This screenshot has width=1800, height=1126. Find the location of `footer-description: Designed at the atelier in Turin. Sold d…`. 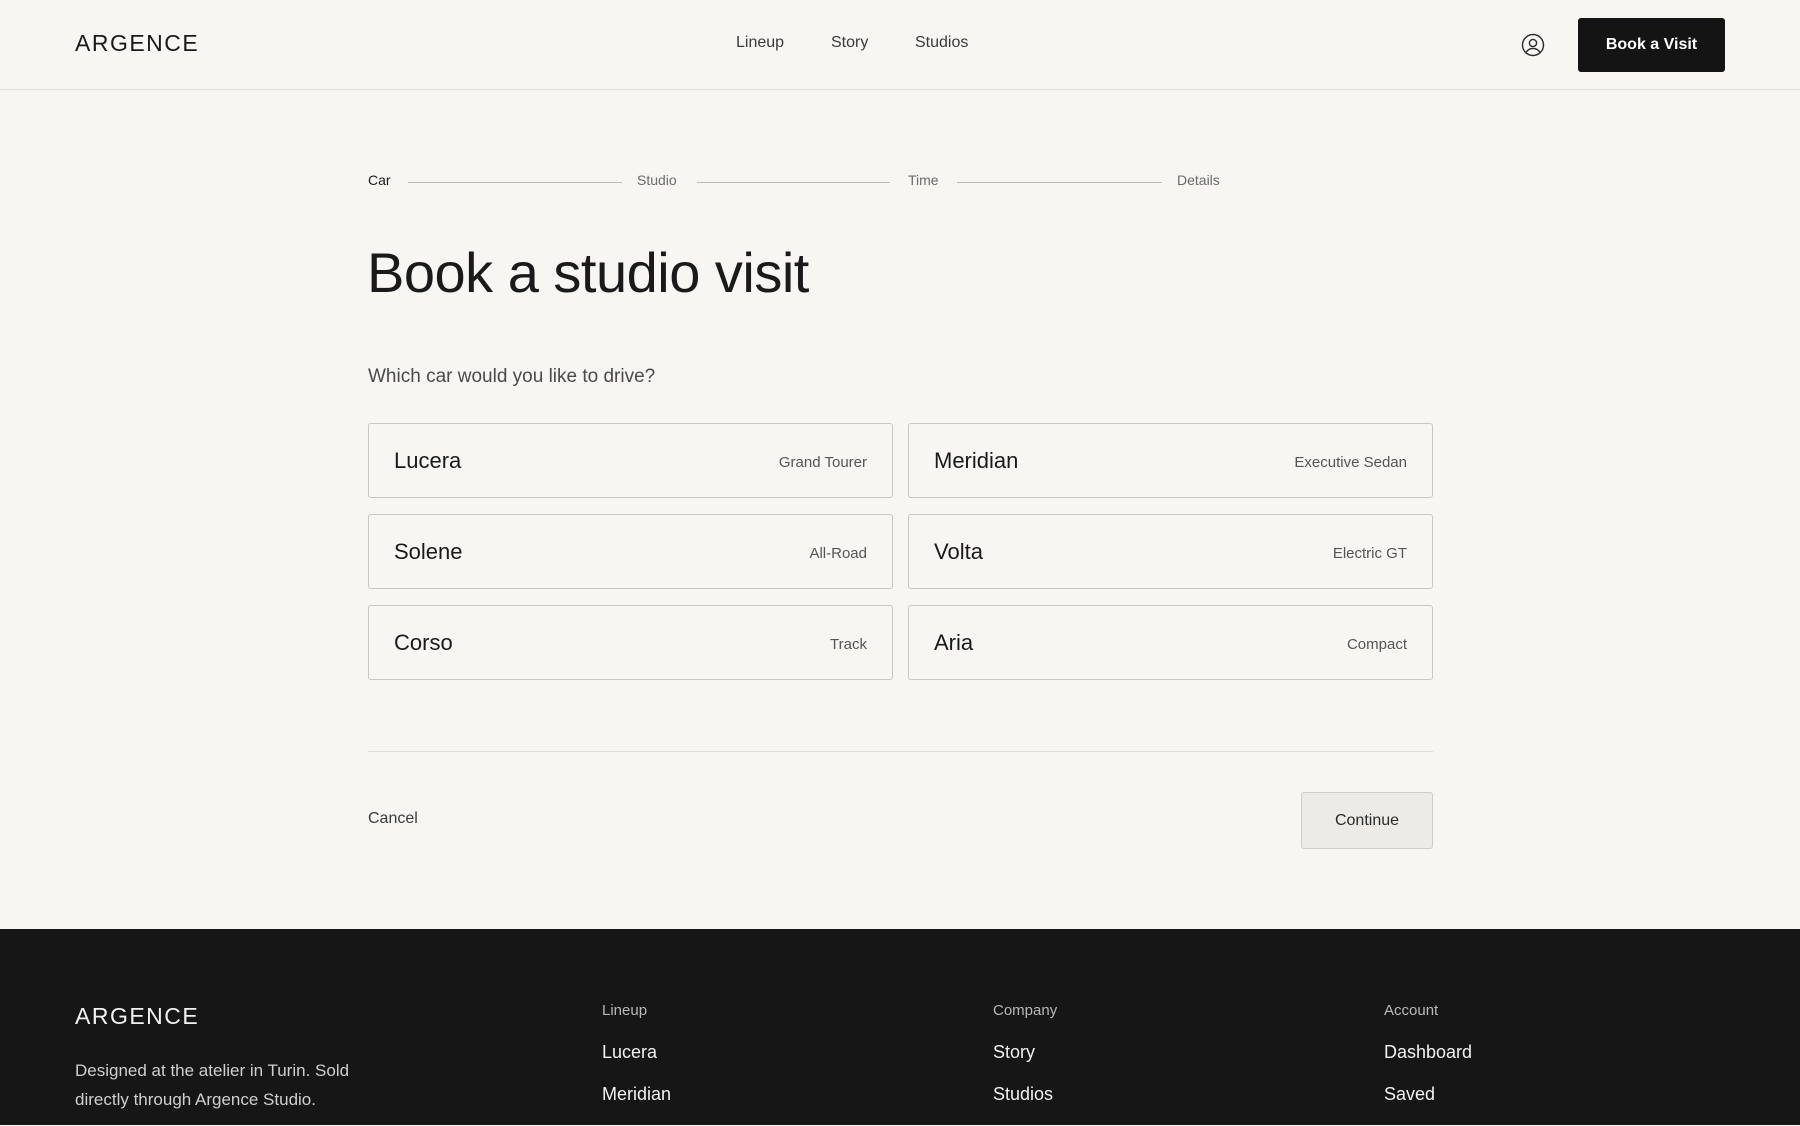

footer-description: Designed at the atelier in Turin. Sold d… is located at coordinates (212, 1085).